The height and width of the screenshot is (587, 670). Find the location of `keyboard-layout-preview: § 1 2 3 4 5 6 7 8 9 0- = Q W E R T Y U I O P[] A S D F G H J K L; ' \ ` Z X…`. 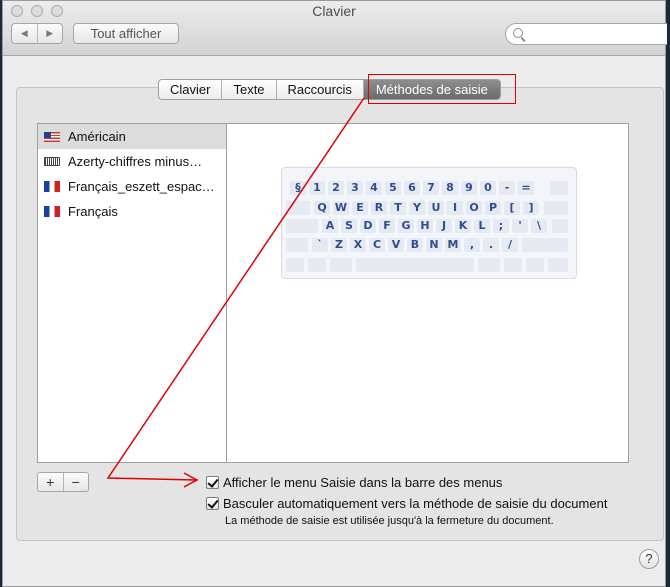

keyboard-layout-preview: § 1 2 3 4 5 6 7 8 9 0- = Q W E R T Y U I O P[] A S D F G H J K L; ' \ ` Z X… is located at coordinates (429, 223).